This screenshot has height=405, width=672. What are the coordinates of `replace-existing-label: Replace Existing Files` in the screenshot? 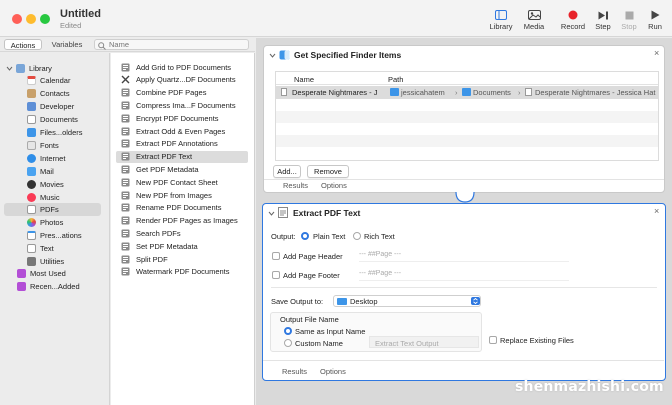 It's located at (537, 340).